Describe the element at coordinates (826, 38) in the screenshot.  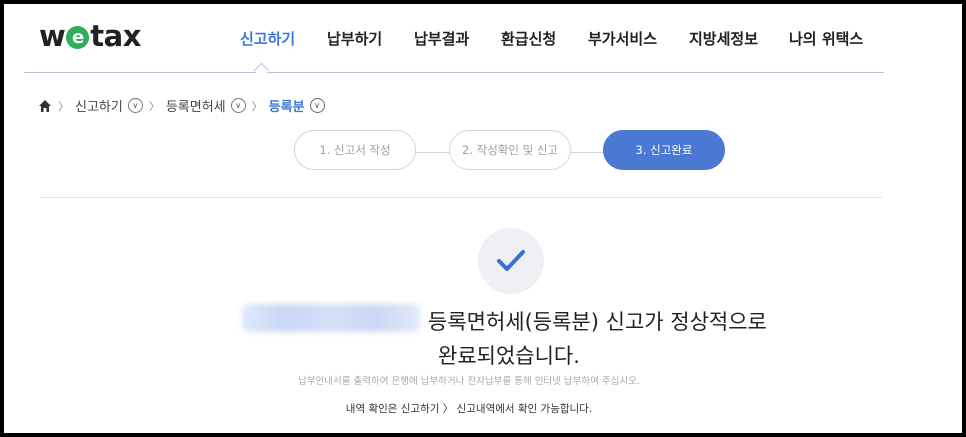
I see `nav-my-wetax: 나의 위택스` at that location.